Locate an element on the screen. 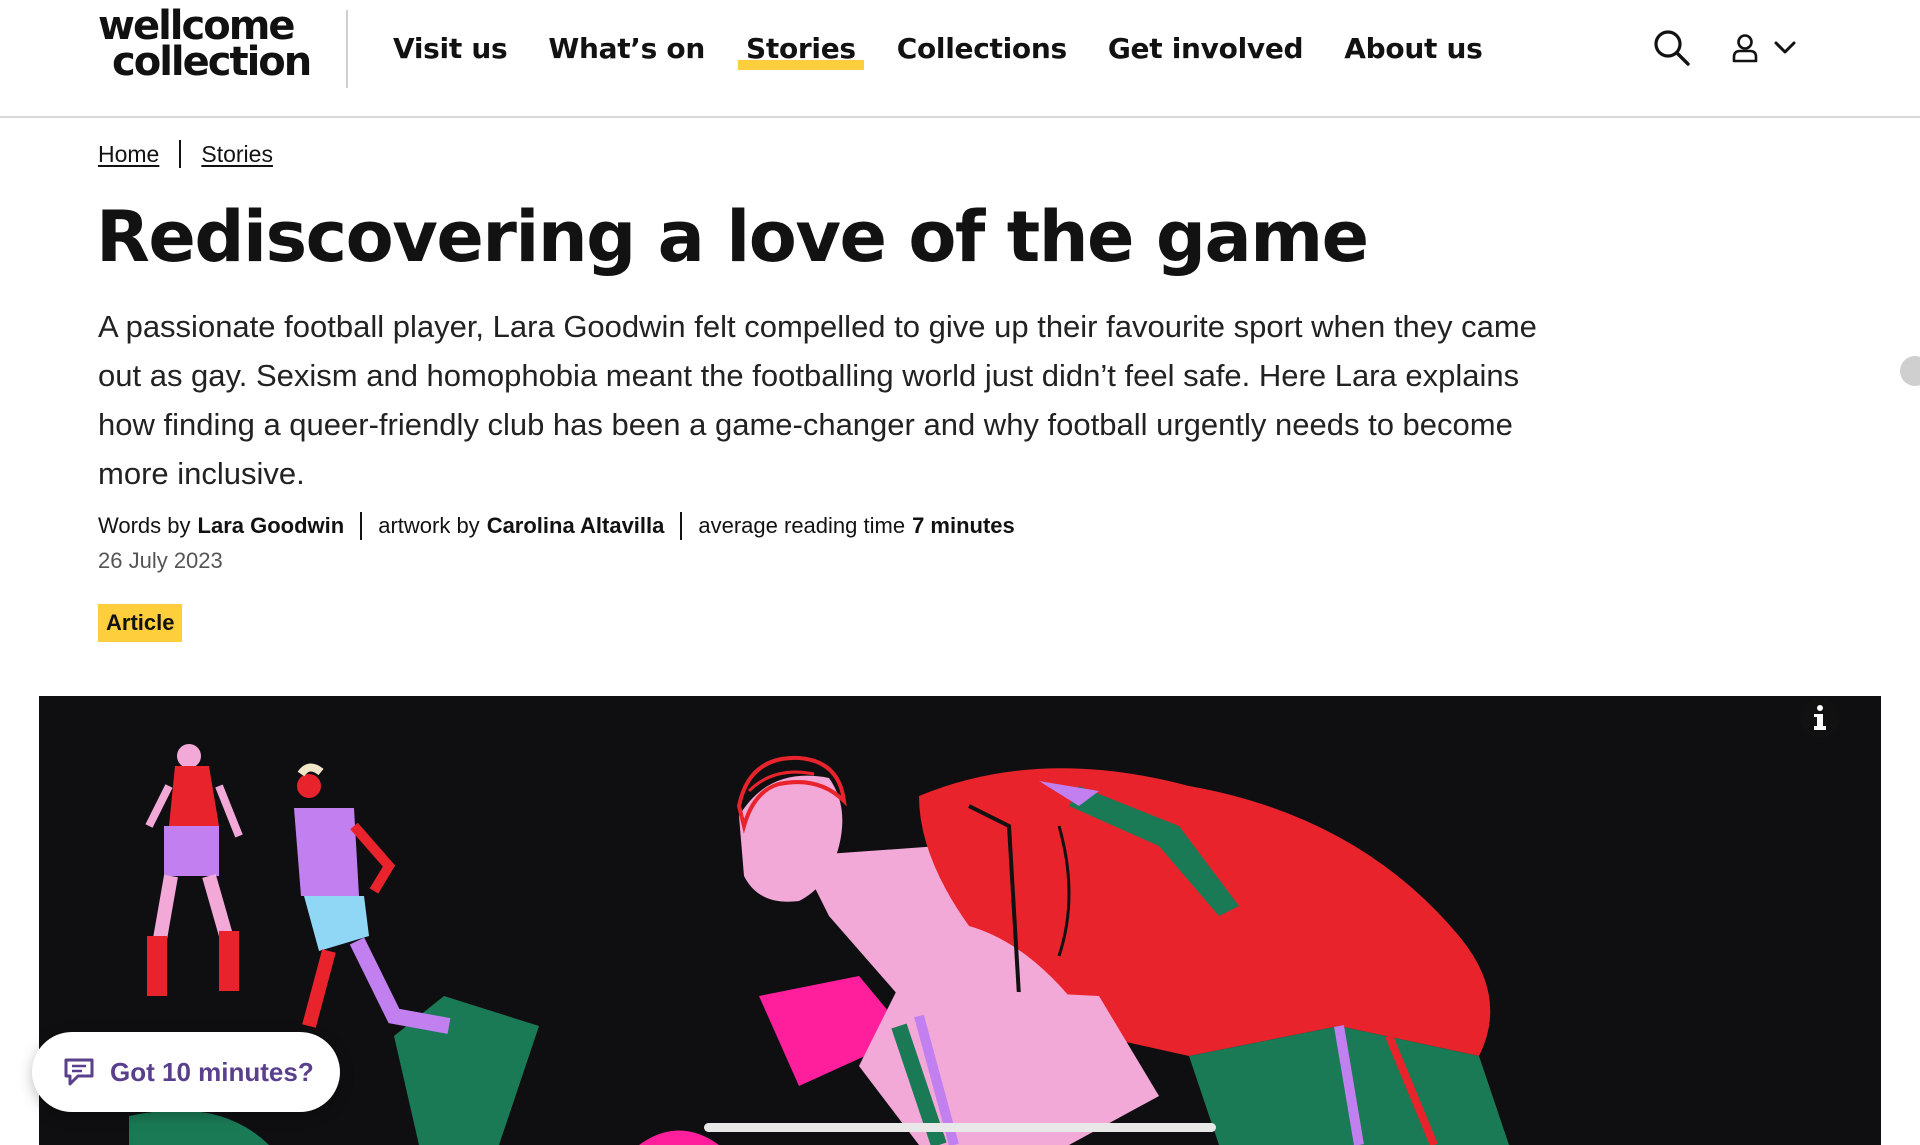  nav-stories: Stories is located at coordinates (801, 50).